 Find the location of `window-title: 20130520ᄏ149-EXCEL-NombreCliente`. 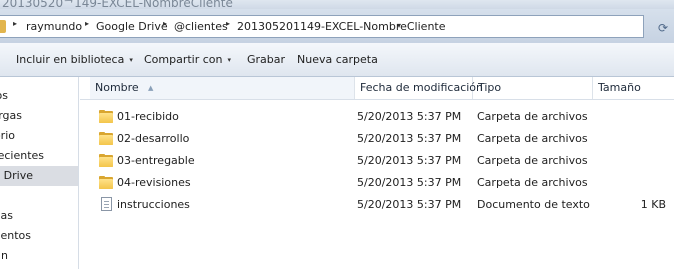

window-title: 20130520ᄏ149-EXCEL-NombreCliente is located at coordinates (117, 4).